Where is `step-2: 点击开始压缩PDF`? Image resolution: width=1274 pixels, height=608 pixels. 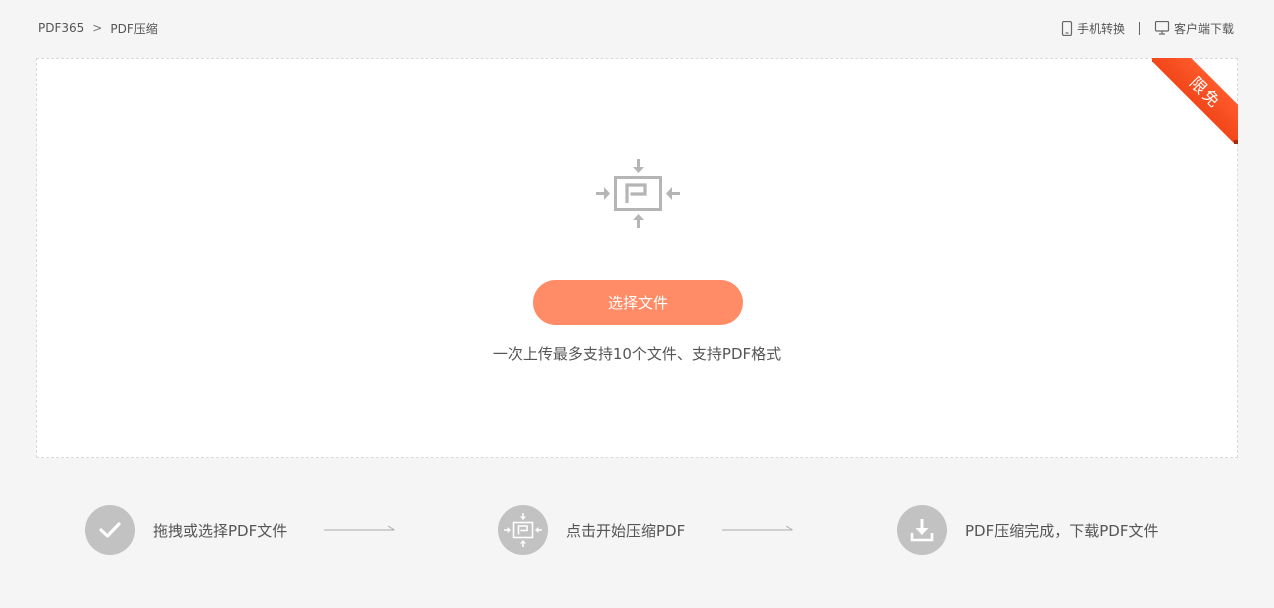 step-2: 点击开始压缩PDF is located at coordinates (591, 530).